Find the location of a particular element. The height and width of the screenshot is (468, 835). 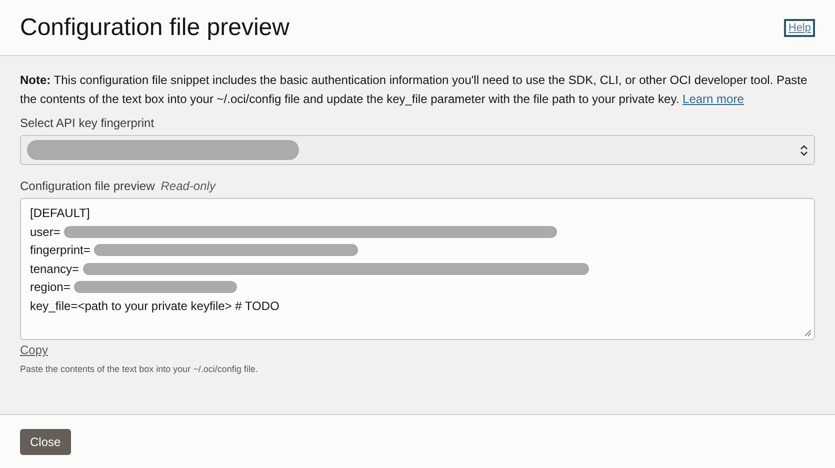

config-line: [DEFAULT] is located at coordinates (60, 213).